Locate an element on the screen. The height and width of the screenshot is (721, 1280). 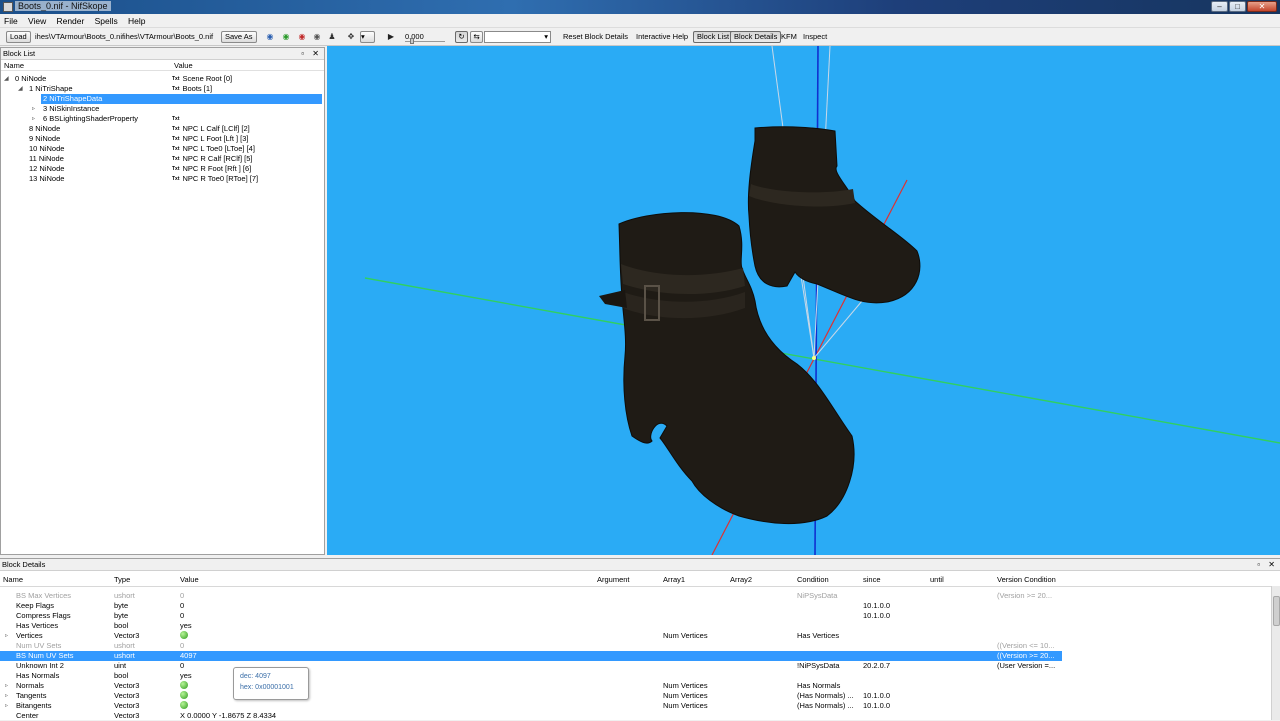
load-button: Load is located at coordinates (18, 37).